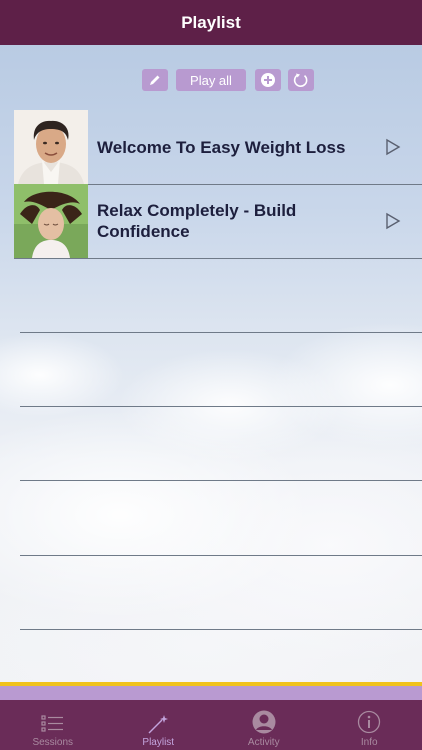  Describe the element at coordinates (221, 147) in the screenshot. I see `session-title: Welcome To Easy Weight Loss` at that location.